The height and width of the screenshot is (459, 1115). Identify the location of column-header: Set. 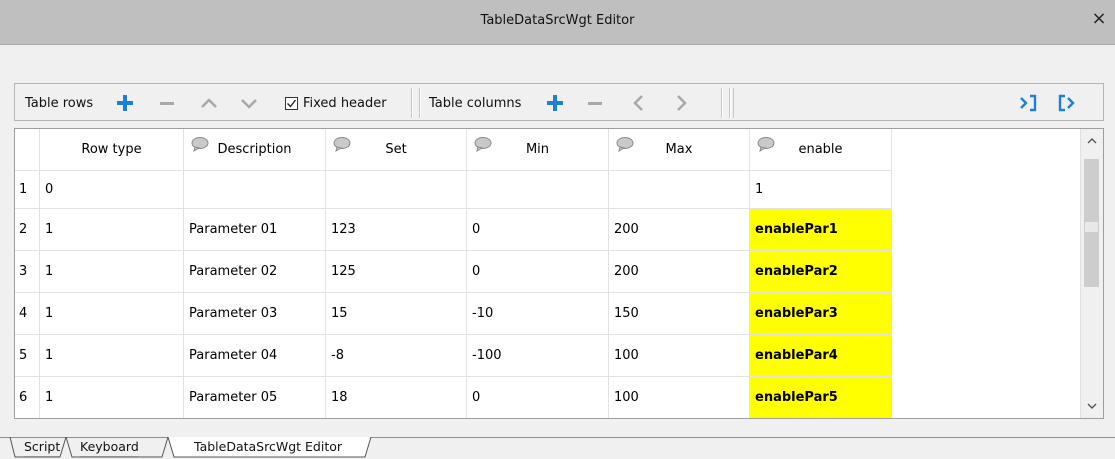
(396, 150).